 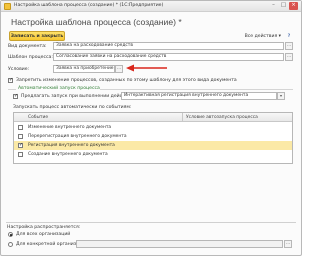 I want to click on condition-field: Заявка на приобретение ОС, so click(x=87, y=69).